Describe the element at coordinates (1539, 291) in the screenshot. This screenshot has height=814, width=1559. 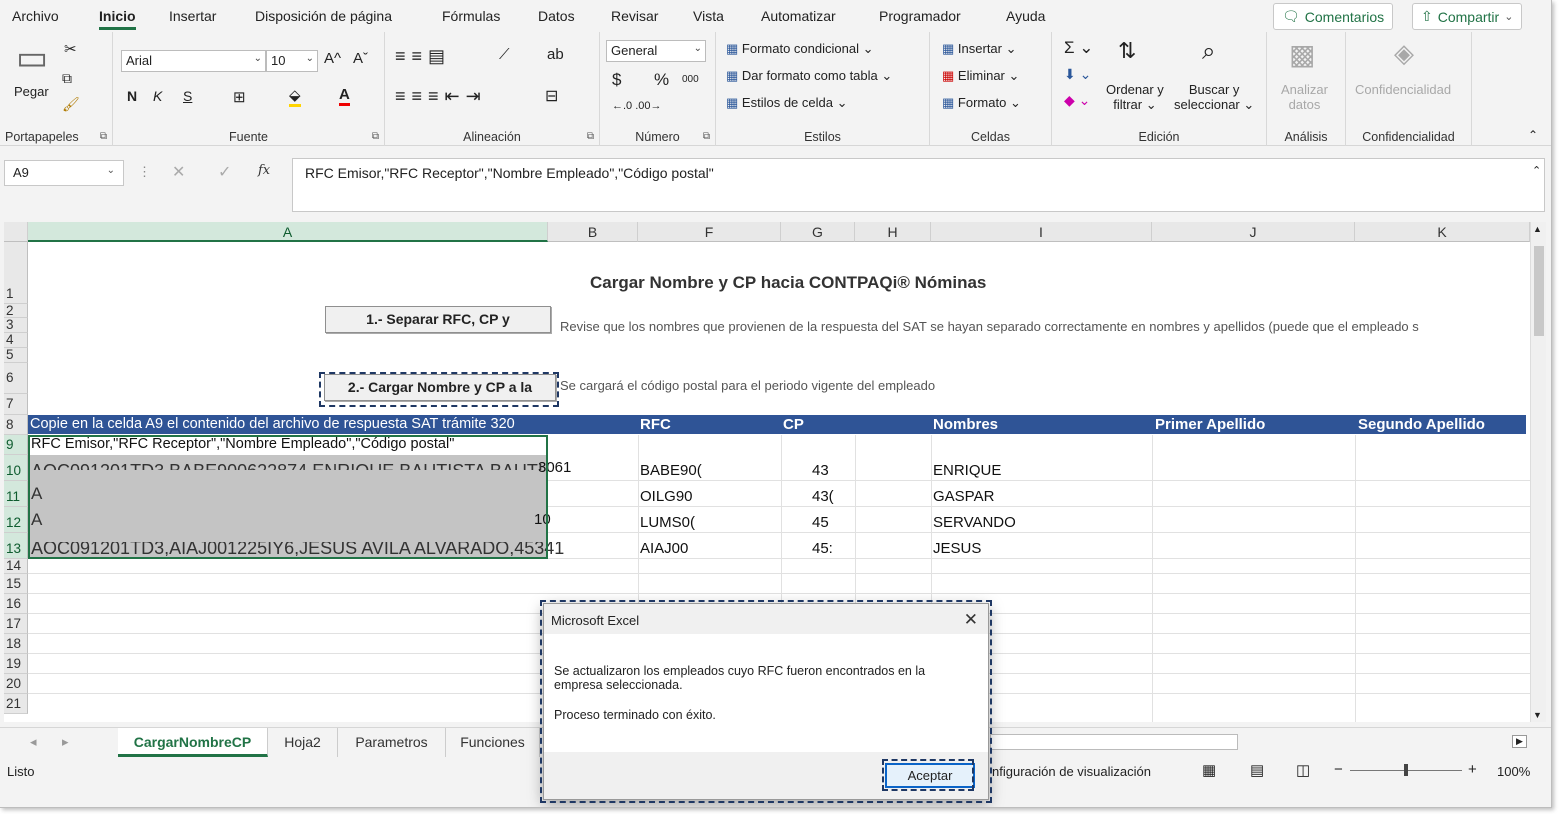
I see `scroll-thumb` at that location.